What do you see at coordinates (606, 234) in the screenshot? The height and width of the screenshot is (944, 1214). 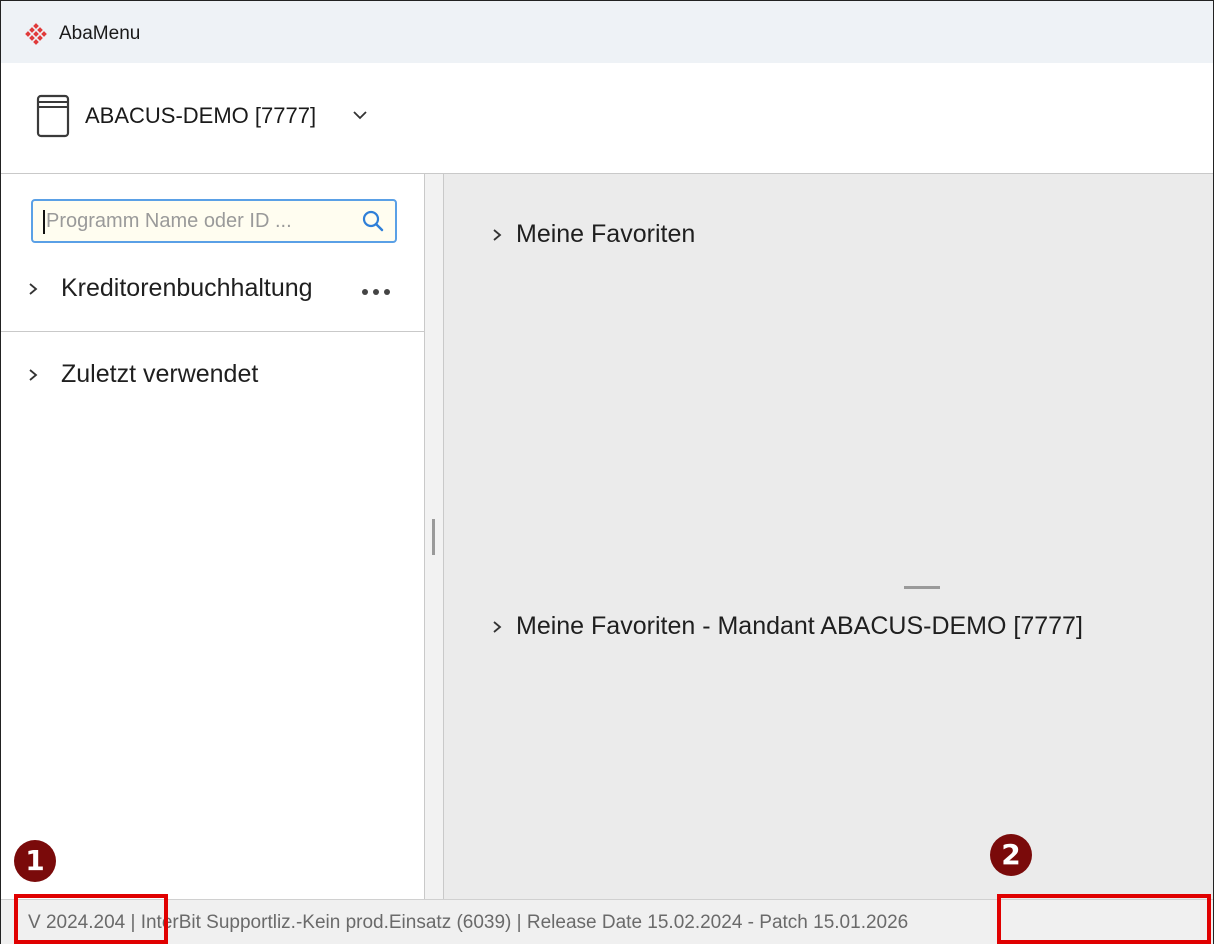 I see `section-label: Meine Favoriten` at bounding box center [606, 234].